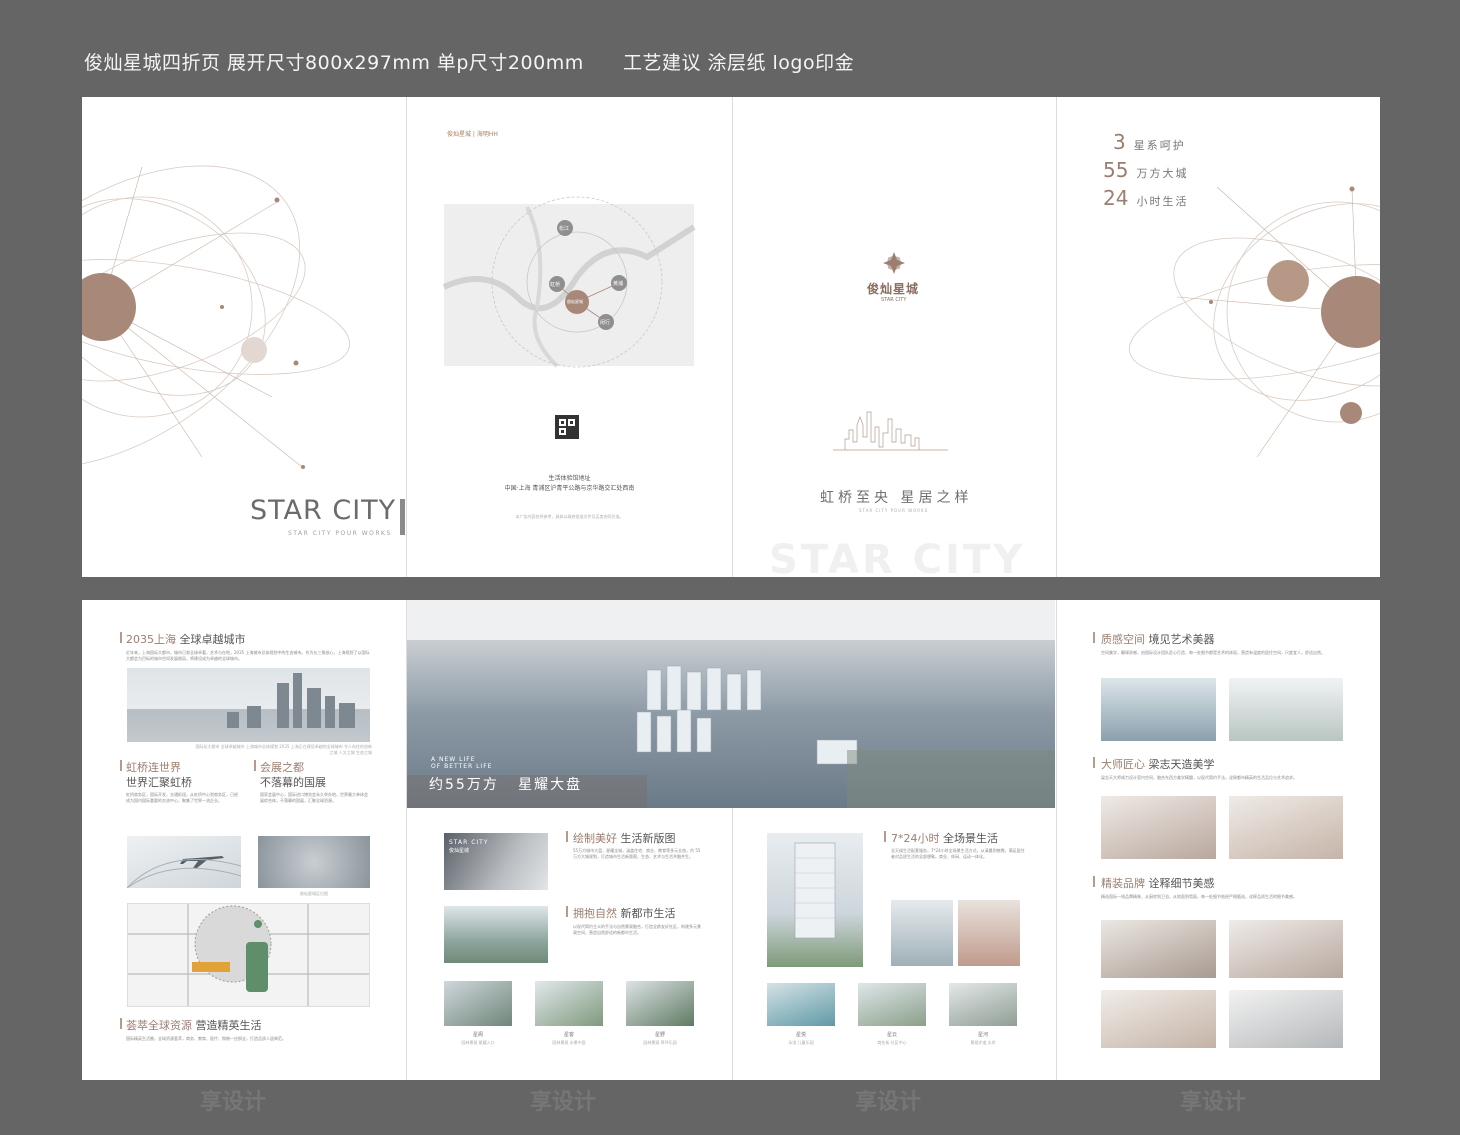 The width and height of the screenshot is (1460, 1135). What do you see at coordinates (248, 955) in the screenshot?
I see `district-map` at bounding box center [248, 955].